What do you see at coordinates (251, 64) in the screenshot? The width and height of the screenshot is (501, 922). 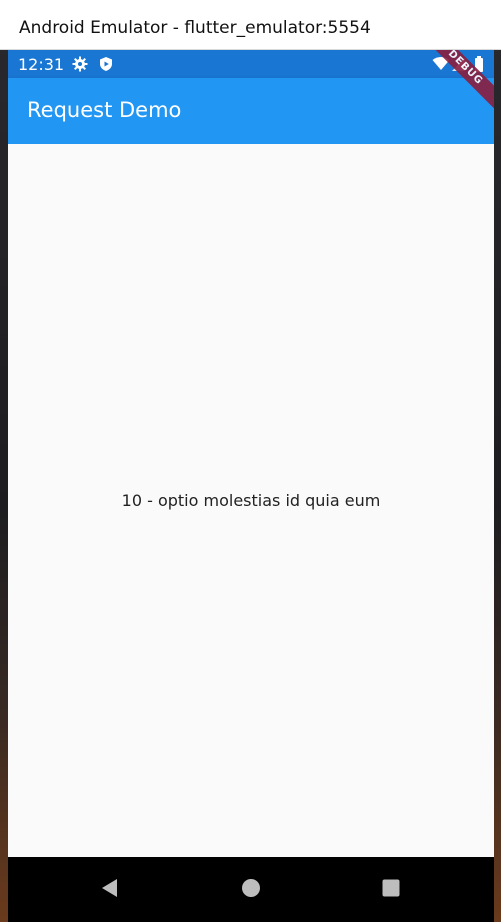 I see `status-bar: 12:31` at bounding box center [251, 64].